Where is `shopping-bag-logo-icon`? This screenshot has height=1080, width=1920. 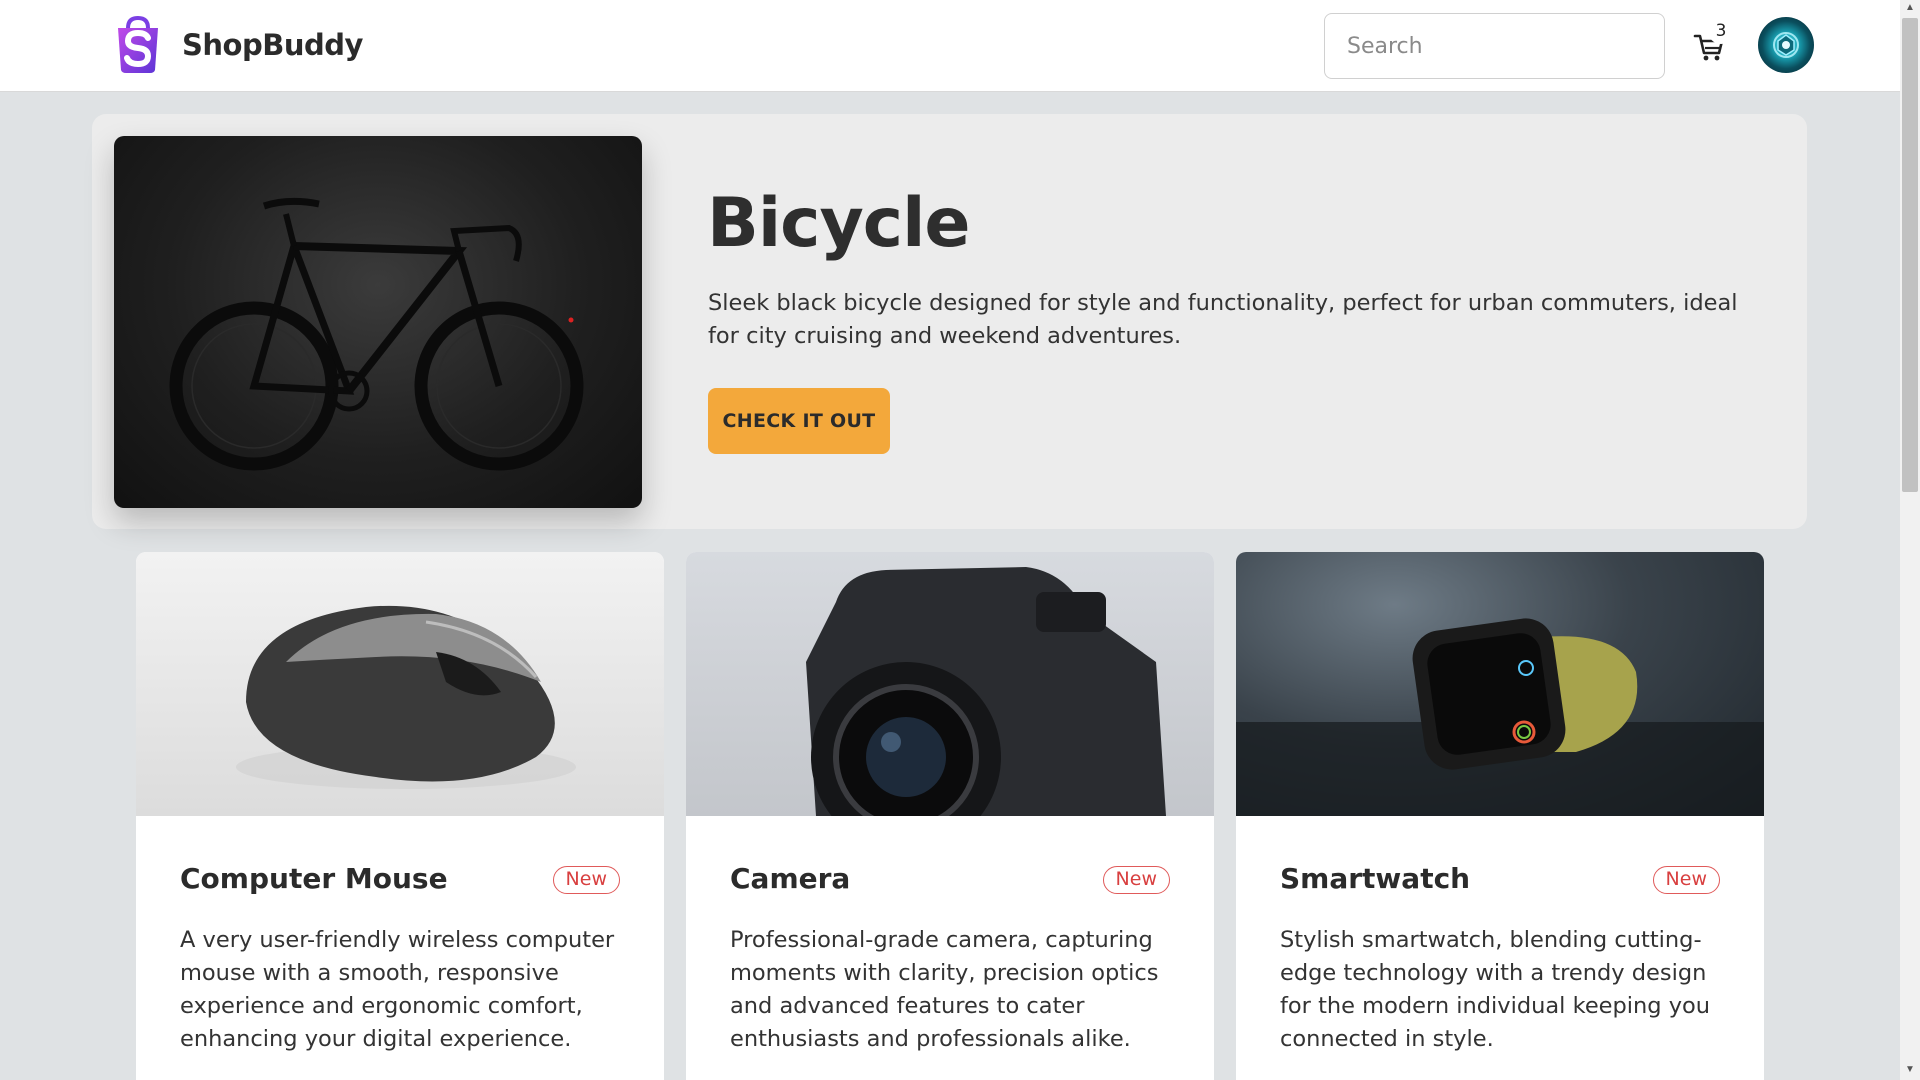
shopping-bag-logo-icon is located at coordinates (138, 44).